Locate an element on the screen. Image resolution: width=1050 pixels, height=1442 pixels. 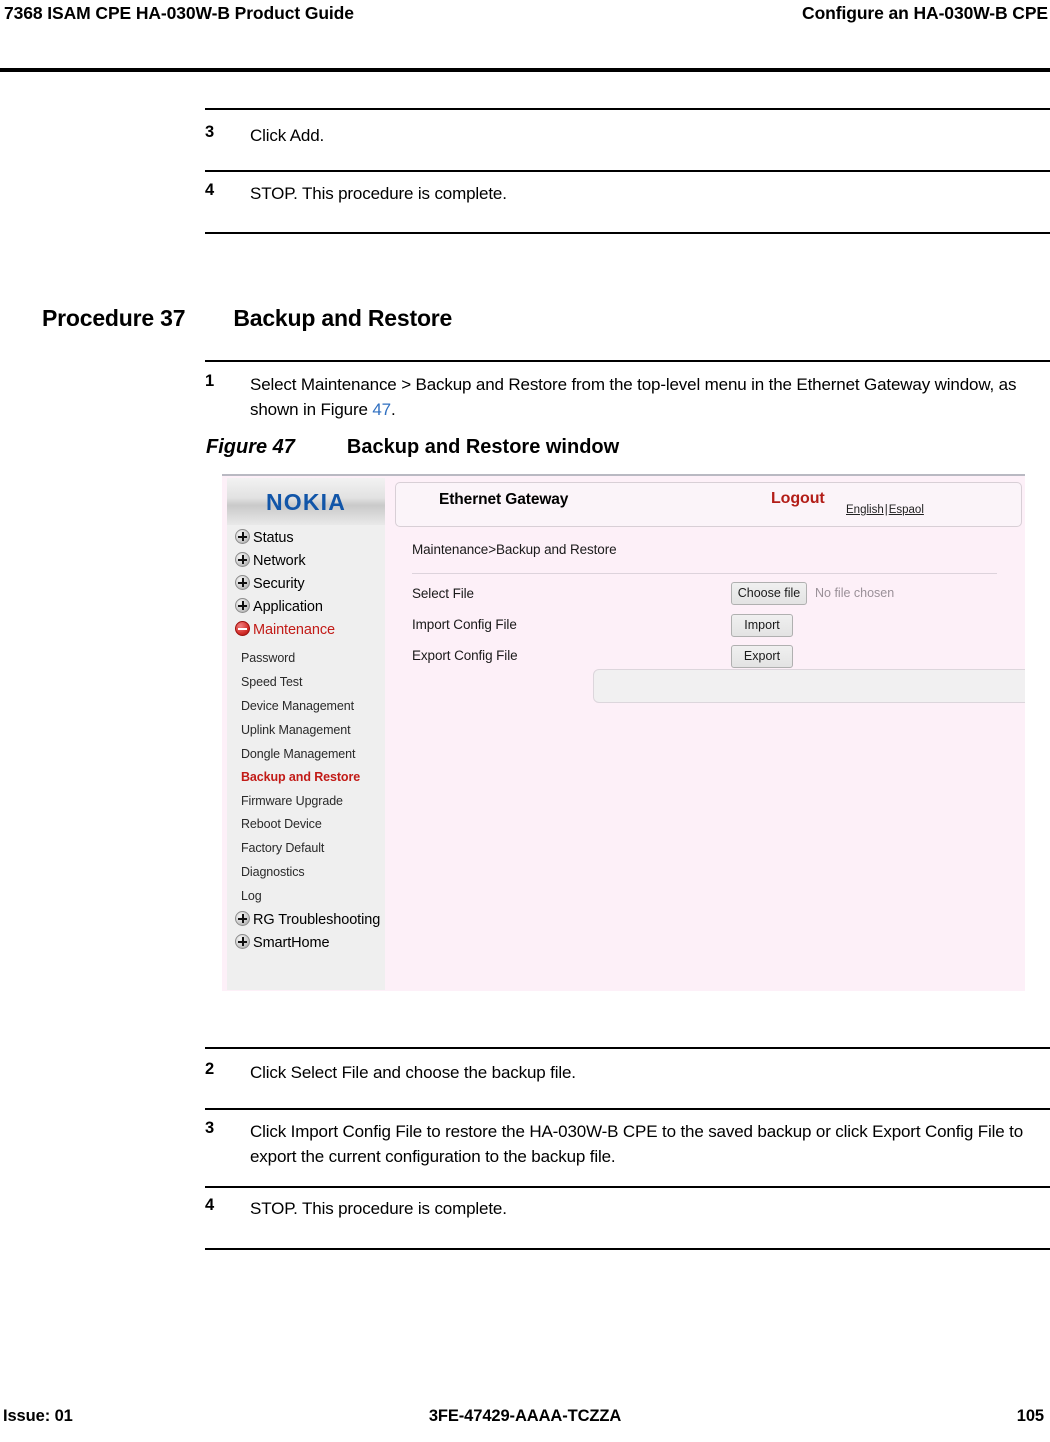
language-switcher: English|Espaol is located at coordinates (885, 510).